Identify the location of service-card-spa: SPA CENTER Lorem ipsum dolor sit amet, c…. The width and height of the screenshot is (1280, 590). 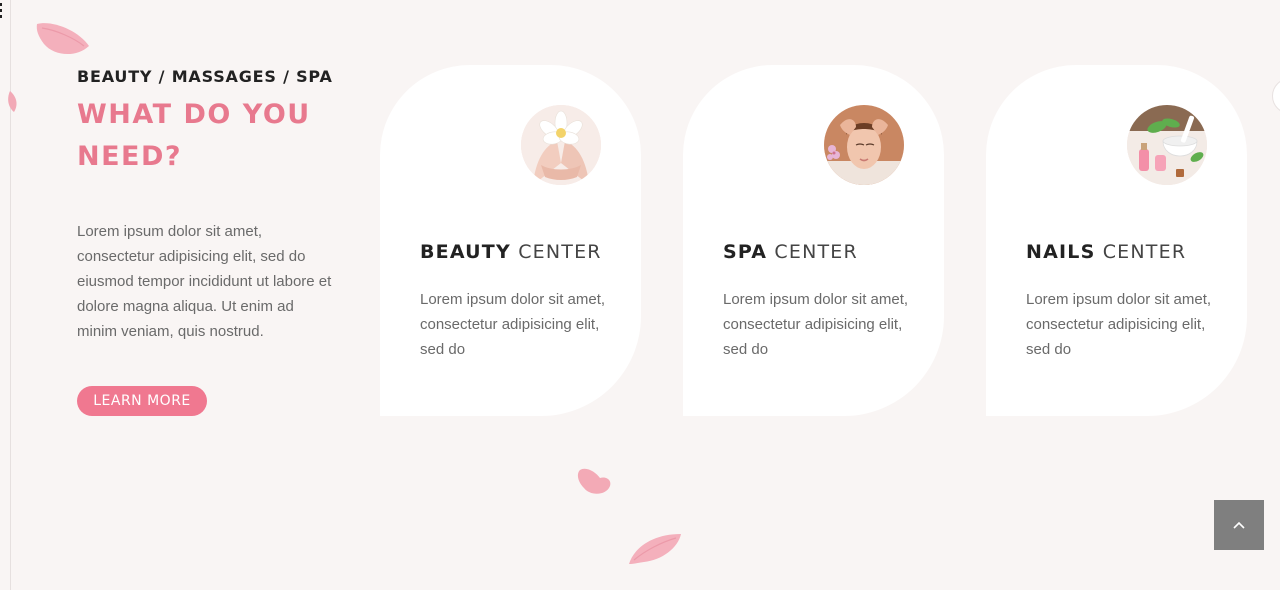
(813, 240).